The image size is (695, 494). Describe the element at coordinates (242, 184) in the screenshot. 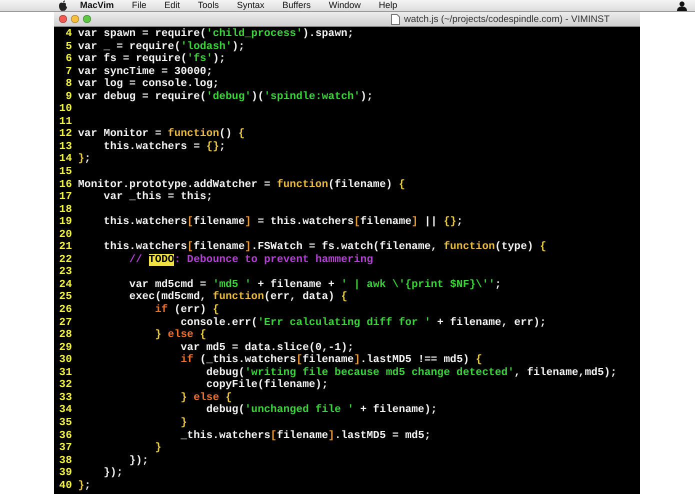

I see `code-line: Monitor.prototype.addWatcher = function(filename) {` at that location.